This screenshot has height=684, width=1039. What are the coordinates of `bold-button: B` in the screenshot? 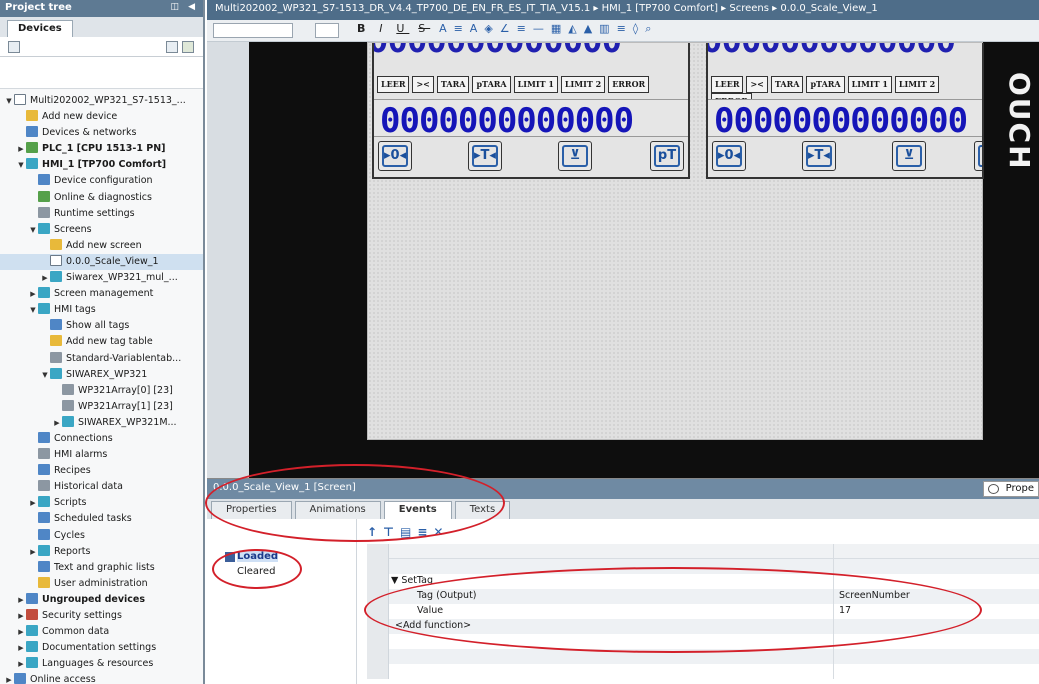 It's located at (363, 28).